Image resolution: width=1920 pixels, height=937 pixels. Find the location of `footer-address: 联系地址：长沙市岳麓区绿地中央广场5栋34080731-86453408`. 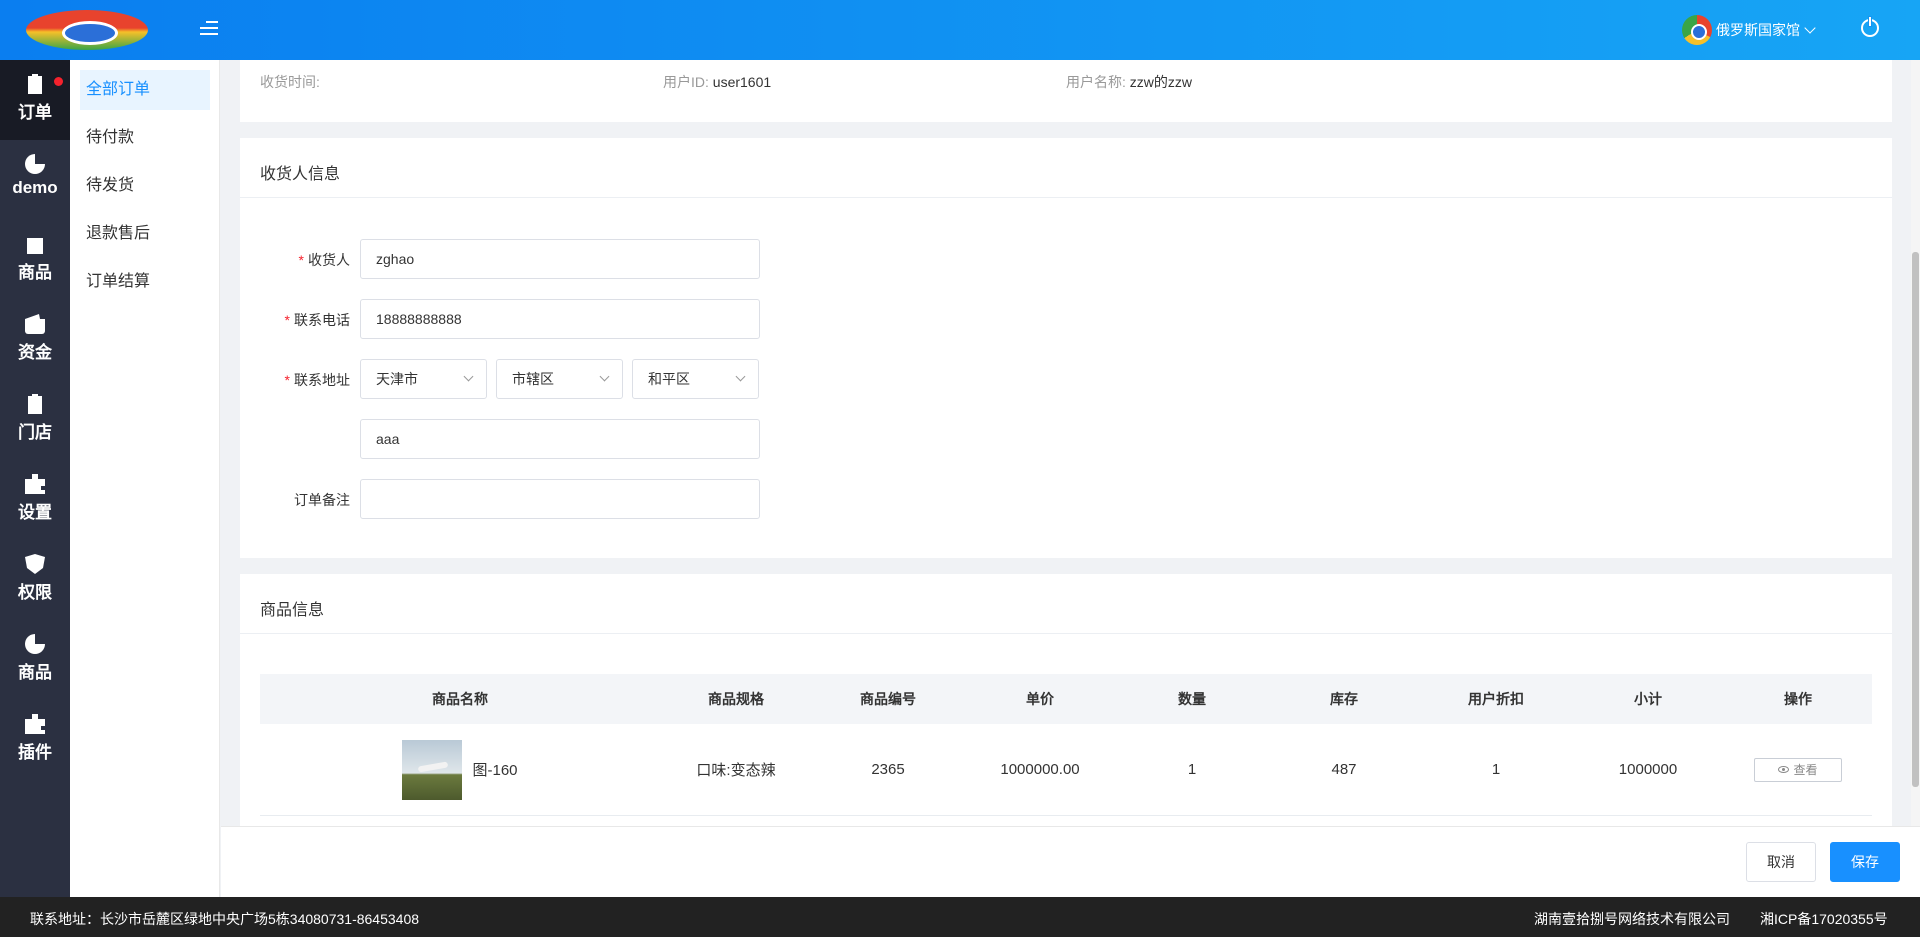

footer-address: 联系地址：长沙市岳麓区绿地中央广场5栋34080731-86453408 is located at coordinates (225, 919).